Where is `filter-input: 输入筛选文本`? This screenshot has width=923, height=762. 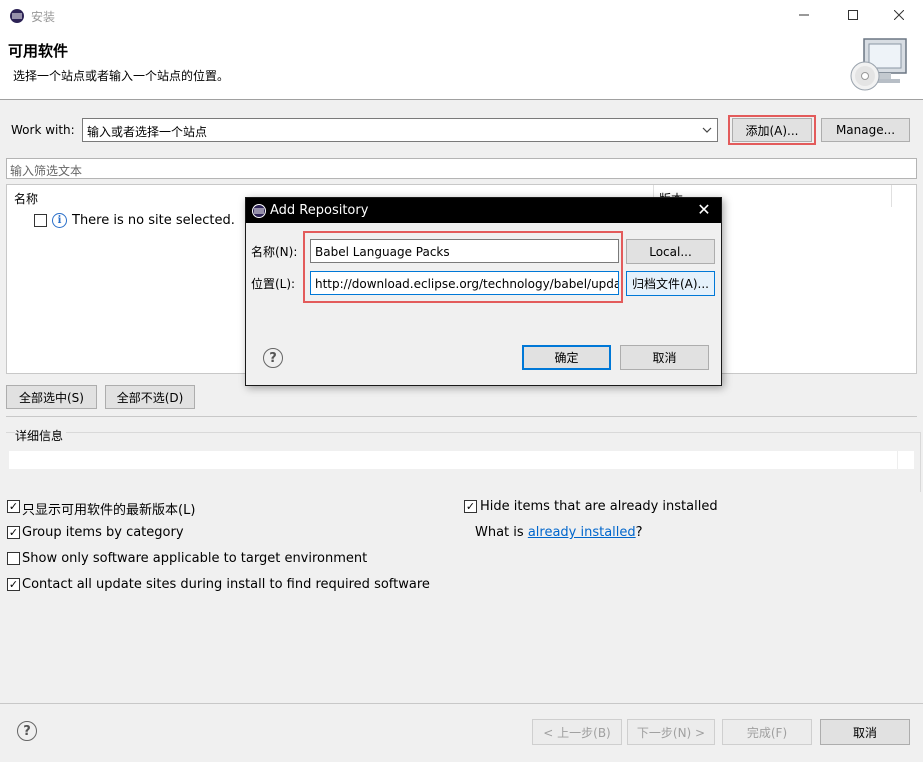
filter-input: 输入筛选文本 is located at coordinates (461, 168).